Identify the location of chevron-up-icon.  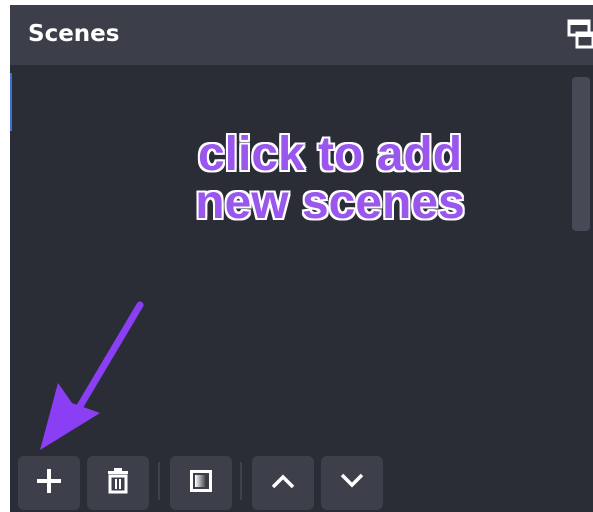
(283, 483).